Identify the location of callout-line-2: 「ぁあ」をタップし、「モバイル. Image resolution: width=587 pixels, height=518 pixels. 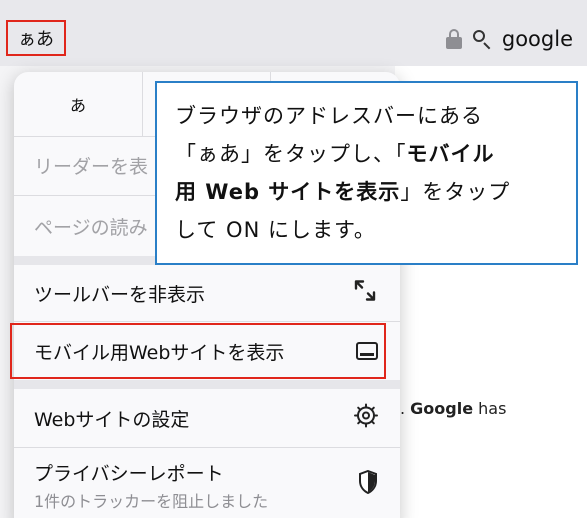
(335, 154).